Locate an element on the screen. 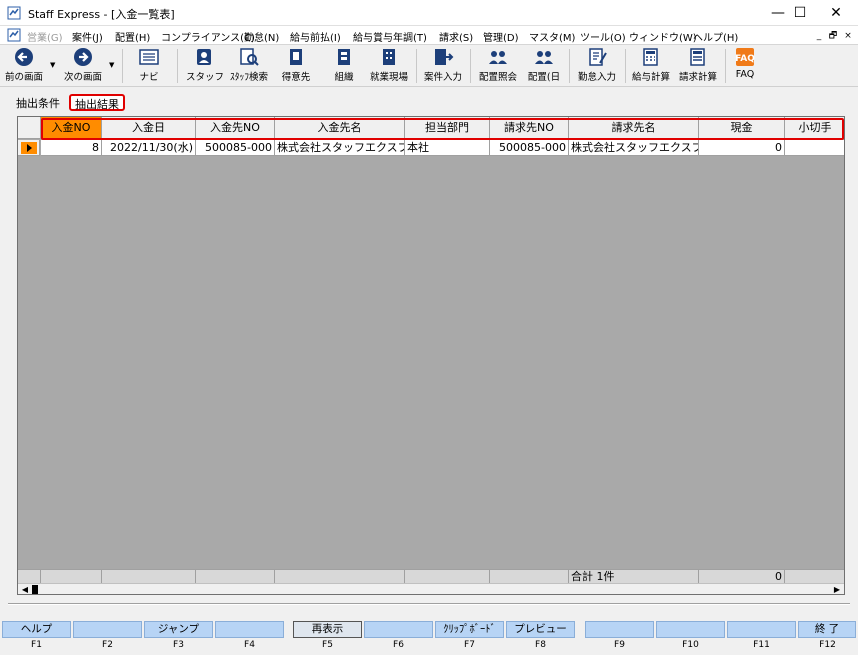  document-icon is located at coordinates (14, 35).